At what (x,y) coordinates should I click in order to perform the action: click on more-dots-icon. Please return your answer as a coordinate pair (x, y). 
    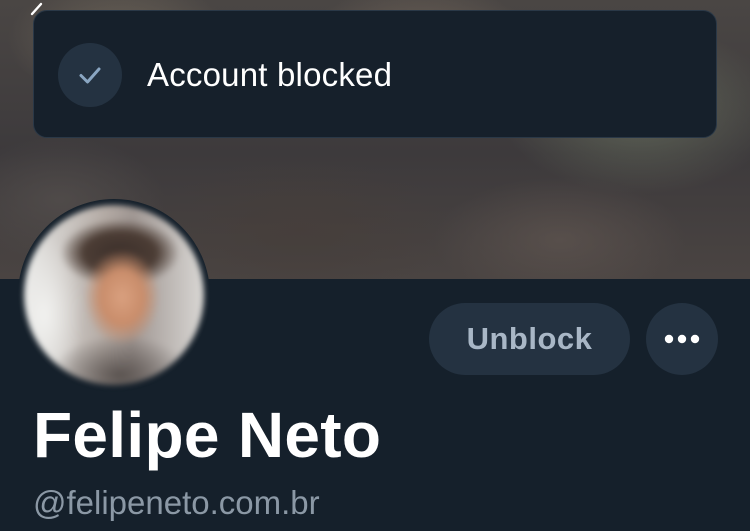
    Looking at the image, I should click on (682, 339).